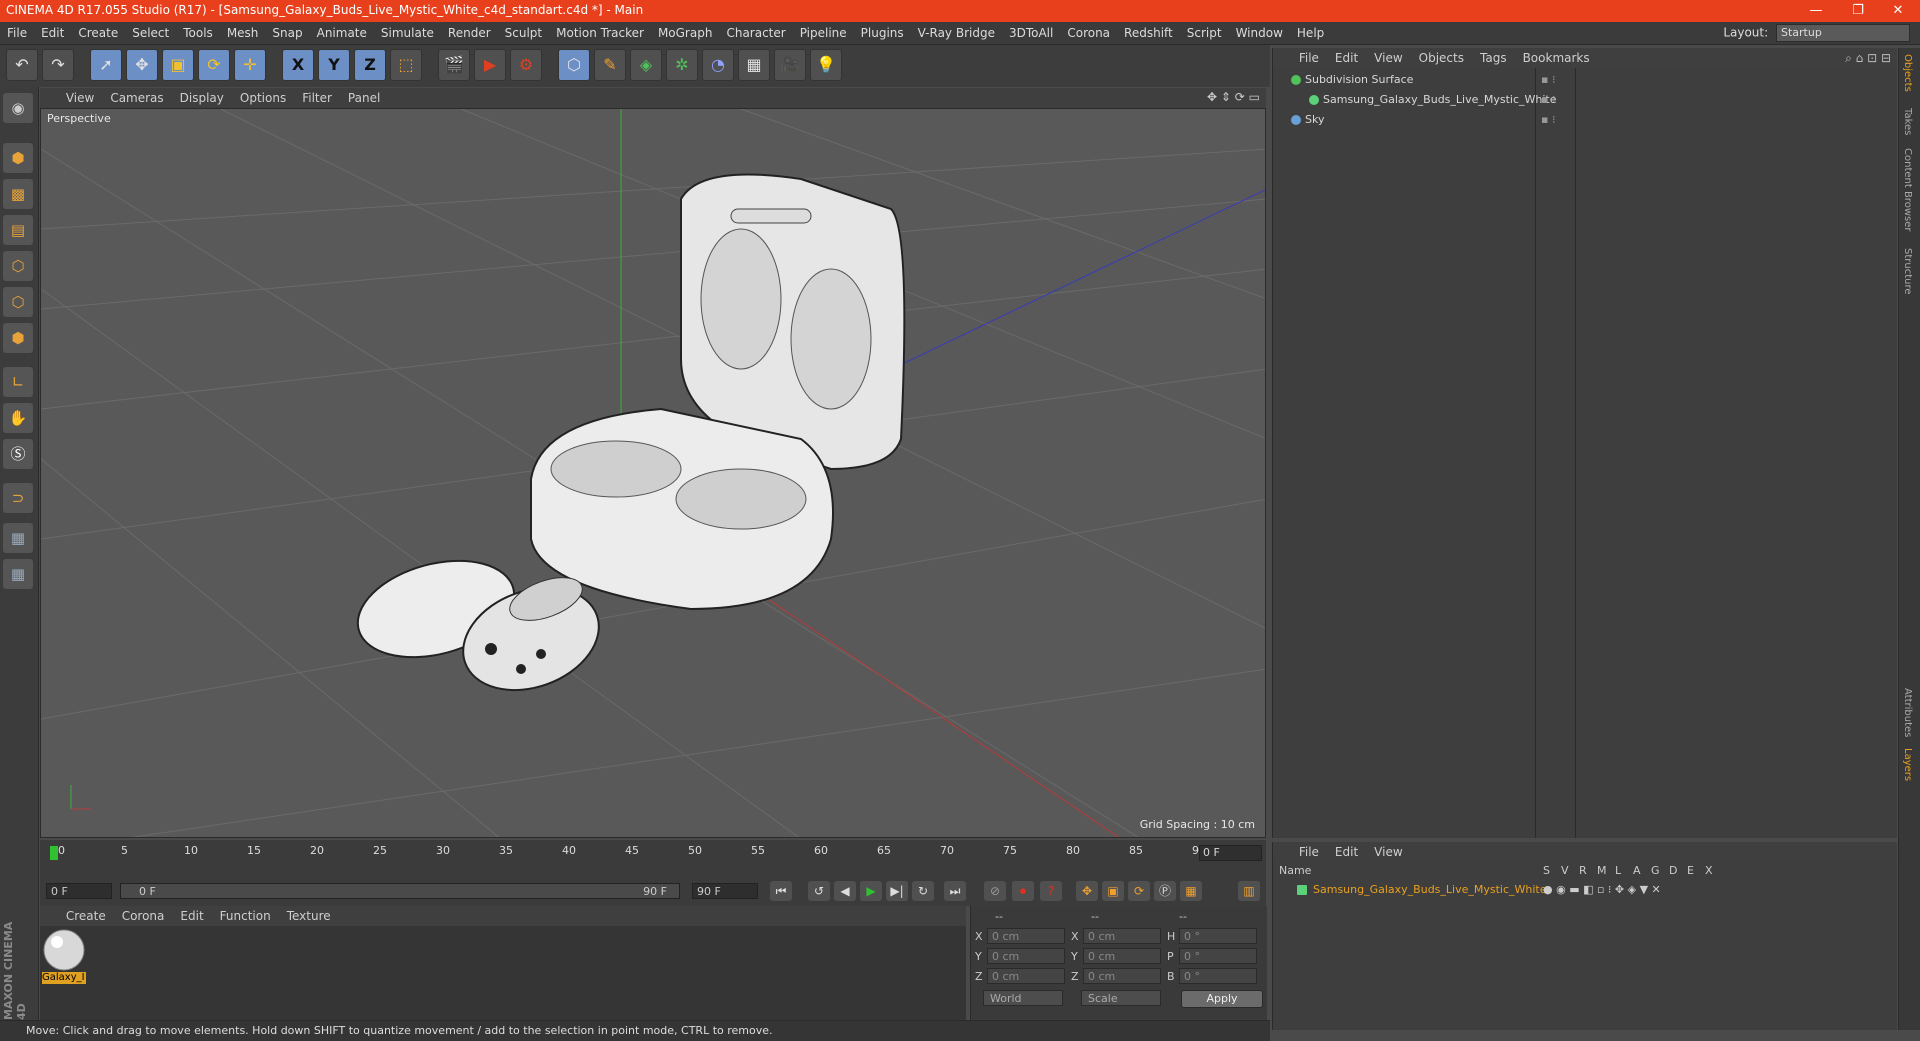  Describe the element at coordinates (1907, 189) in the screenshot. I see `right-tab-content-browser: Content Browser` at that location.